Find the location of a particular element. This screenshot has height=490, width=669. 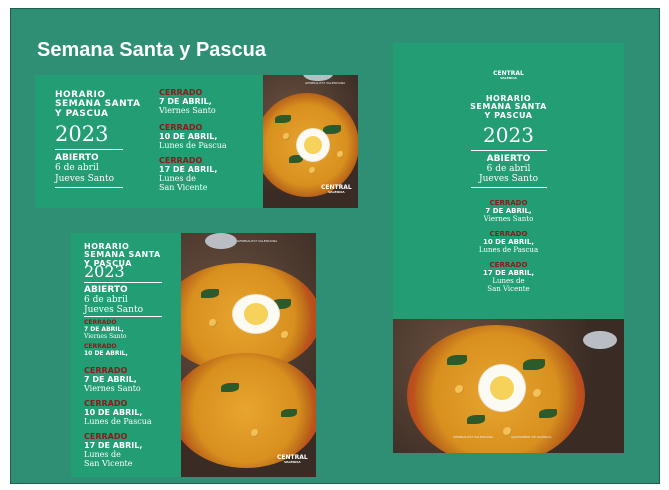

closed-date-2: 10 DE ABRIL, is located at coordinates (106, 353).